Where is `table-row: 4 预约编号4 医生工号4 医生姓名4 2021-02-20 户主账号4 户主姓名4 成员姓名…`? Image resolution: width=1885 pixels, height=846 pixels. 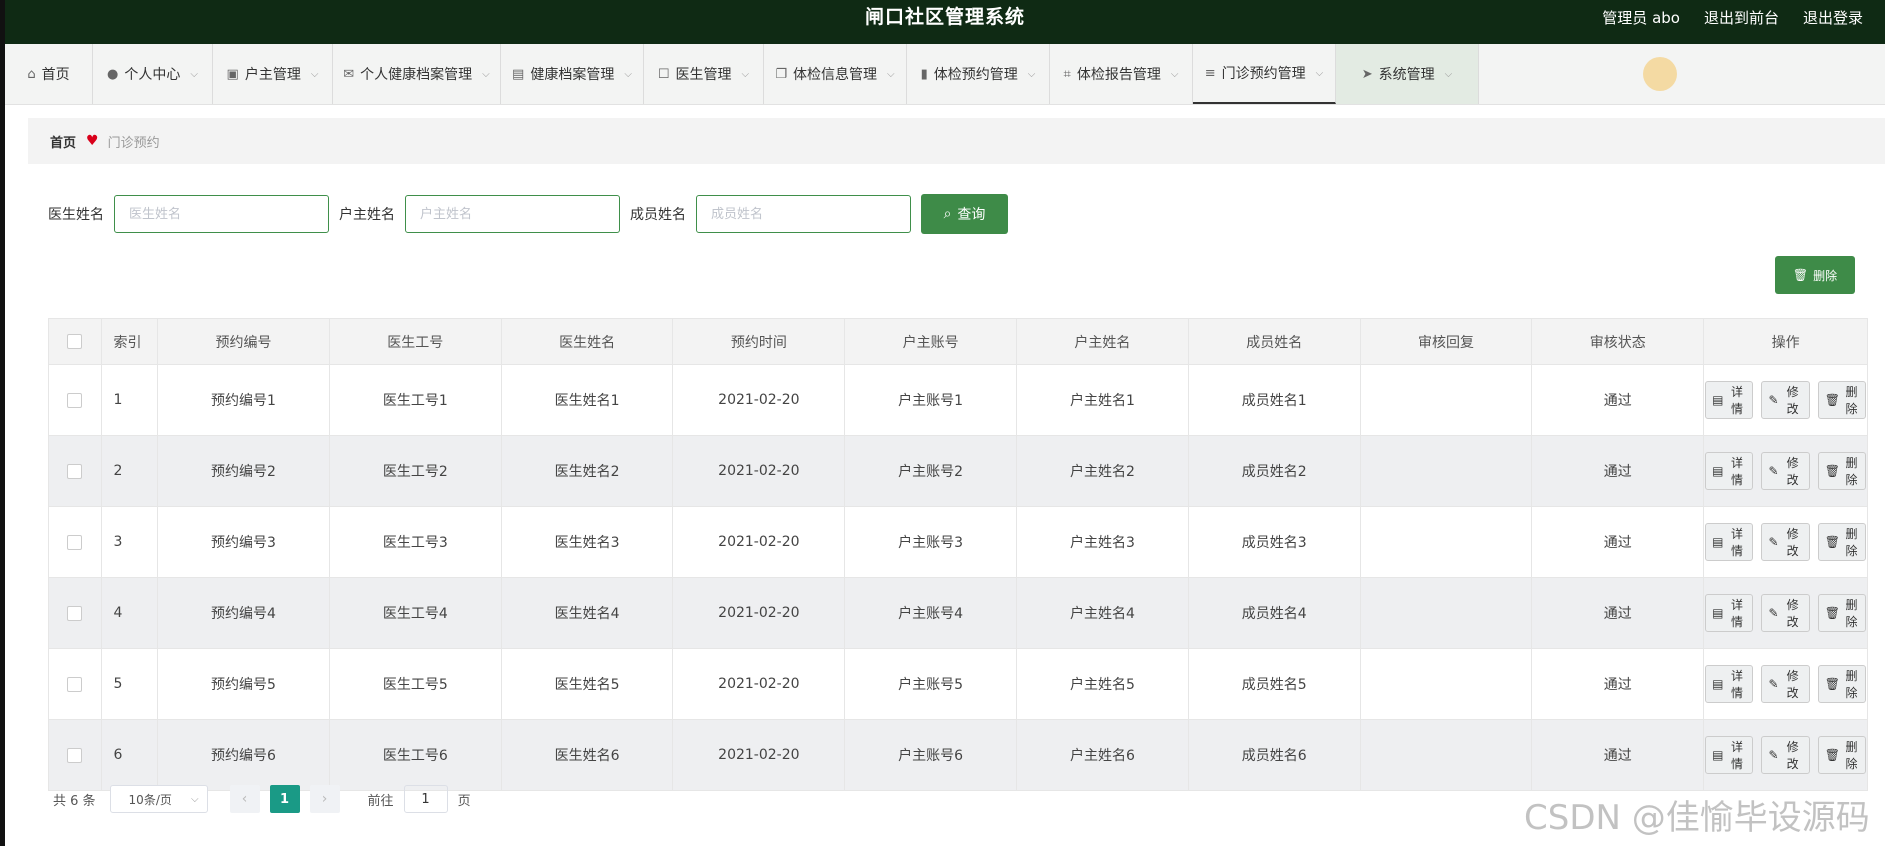 table-row: 4 预约编号4 医生工号4 医生姓名4 2021-02-20 户主账号4 户主姓名4 成员姓名… is located at coordinates (958, 613).